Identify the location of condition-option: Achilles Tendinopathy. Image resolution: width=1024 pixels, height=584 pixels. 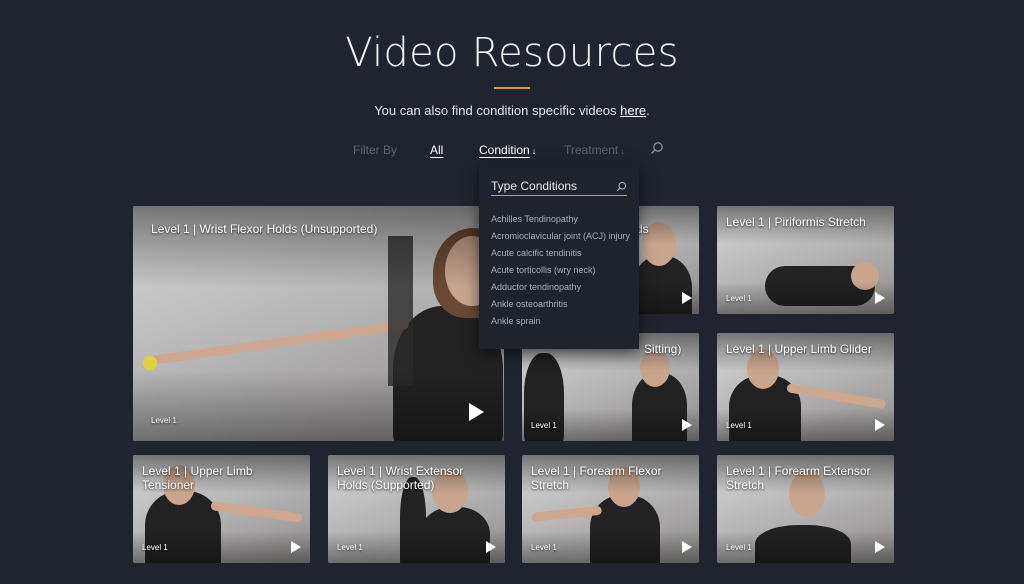
(561, 219).